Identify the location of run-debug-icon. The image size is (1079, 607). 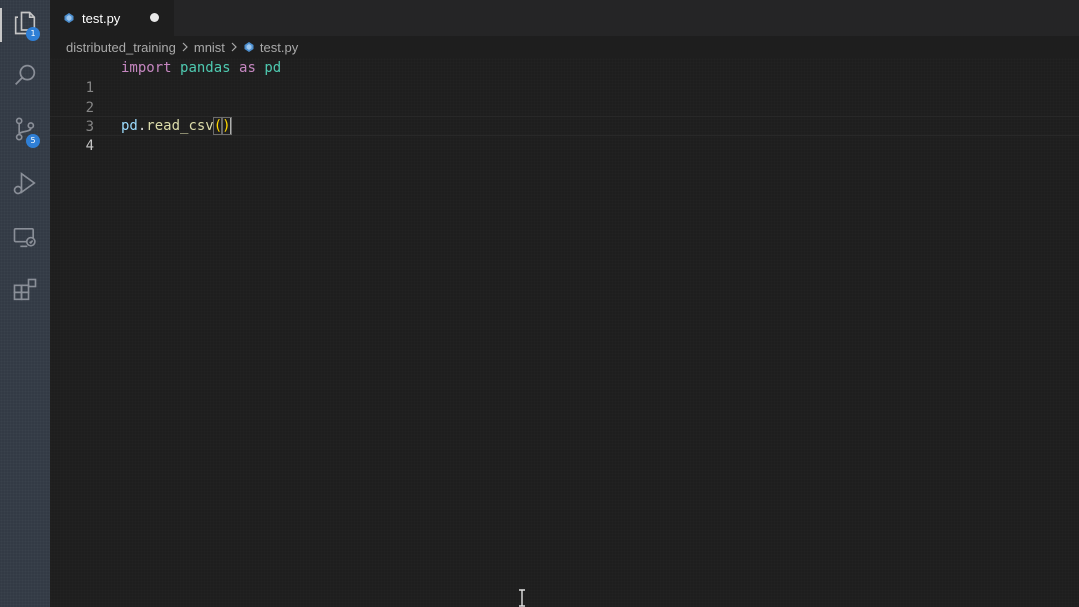
(25, 185).